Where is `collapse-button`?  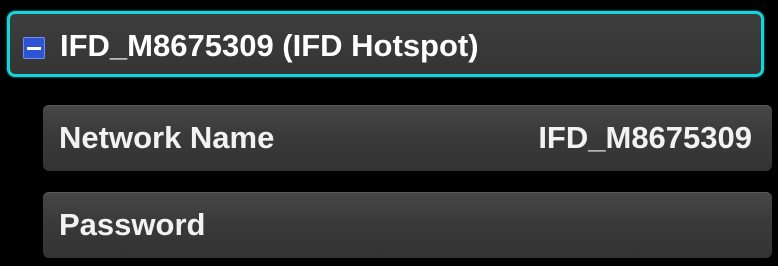 collapse-button is located at coordinates (34, 48).